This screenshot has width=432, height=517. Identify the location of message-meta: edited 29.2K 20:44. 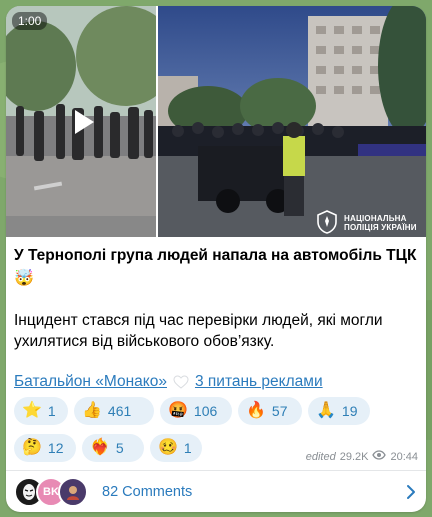
(362, 456).